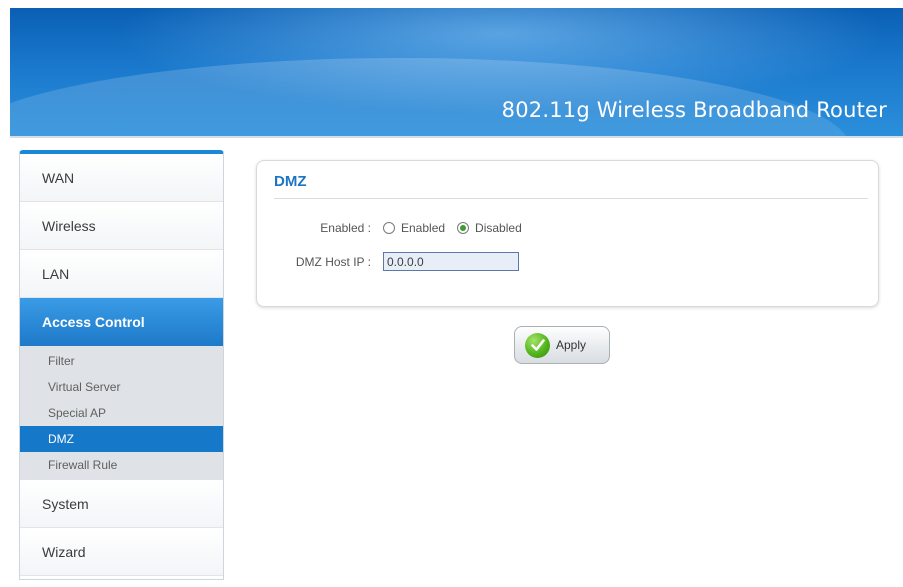 Image resolution: width=903 pixels, height=587 pixels. What do you see at coordinates (121, 387) in the screenshot?
I see `submenu-item-virtual-server: Virtual Server` at bounding box center [121, 387].